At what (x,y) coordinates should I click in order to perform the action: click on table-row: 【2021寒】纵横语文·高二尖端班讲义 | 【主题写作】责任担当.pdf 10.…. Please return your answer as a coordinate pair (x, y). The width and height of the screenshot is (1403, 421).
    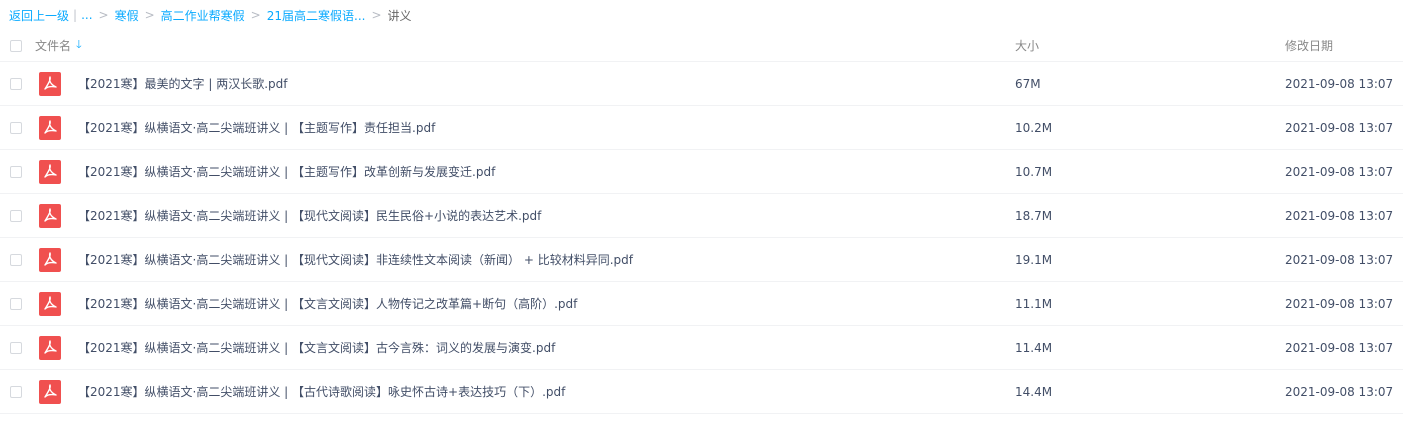
    Looking at the image, I should click on (701, 128).